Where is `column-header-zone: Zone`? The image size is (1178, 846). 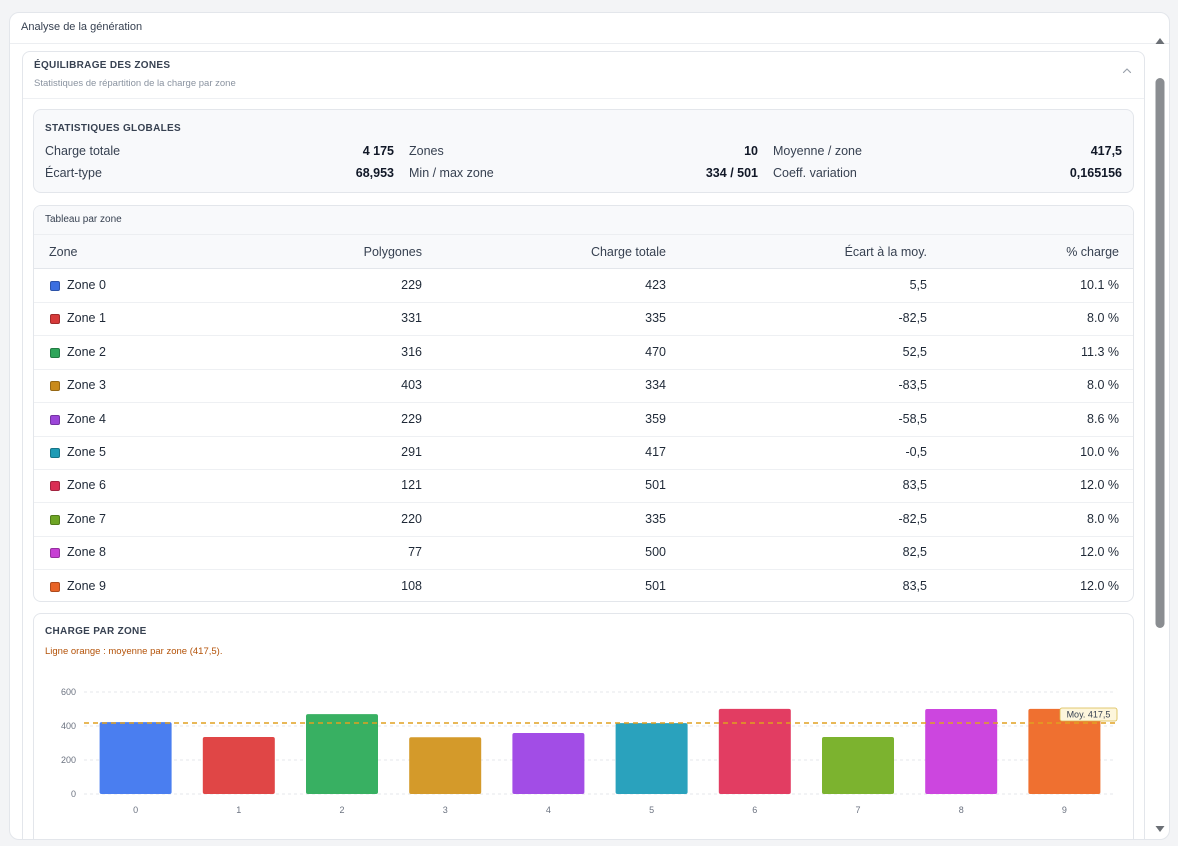 column-header-zone: Zone is located at coordinates (63, 252).